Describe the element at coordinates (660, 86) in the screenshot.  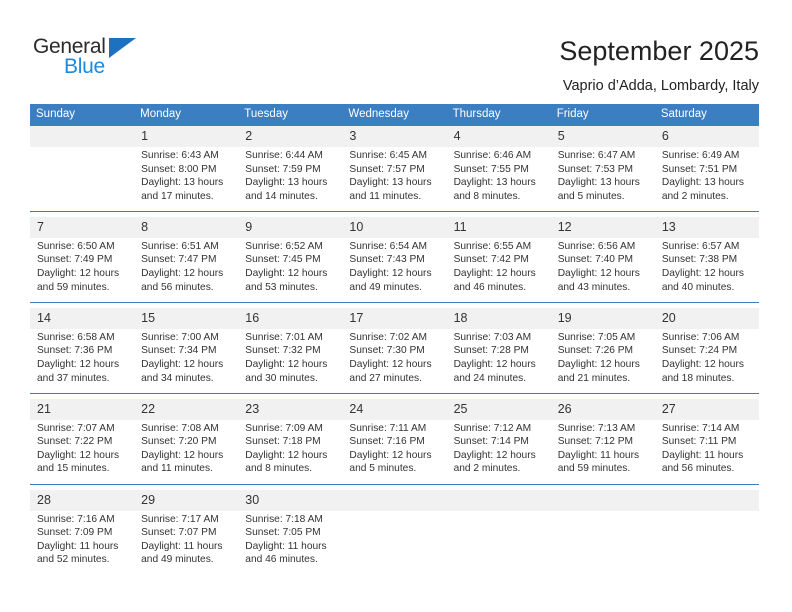
I see `page-subtitle-location: Vaprio d’Adda, Lombardy, Italy` at that location.